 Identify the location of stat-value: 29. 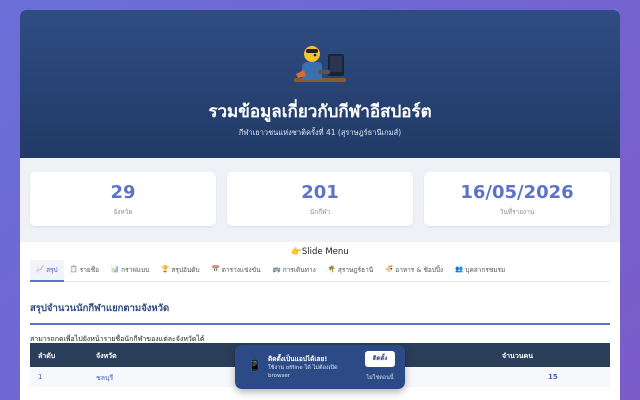
(123, 192).